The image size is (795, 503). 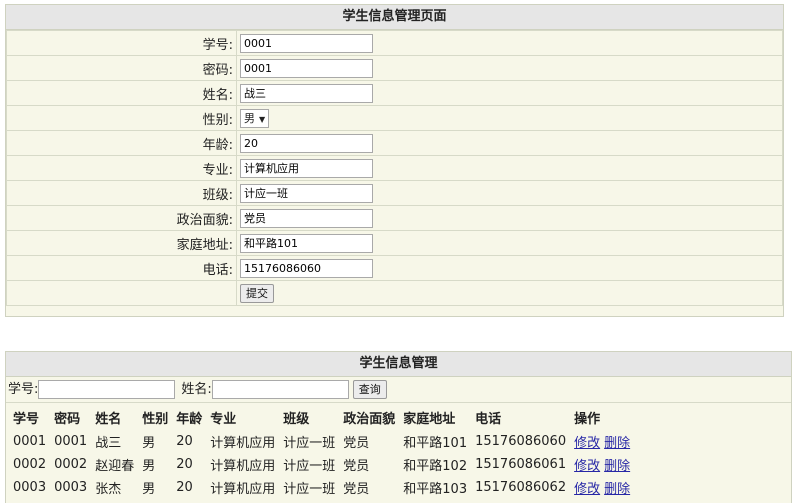 I want to click on form-field-label: 姓名:, so click(x=121, y=93).